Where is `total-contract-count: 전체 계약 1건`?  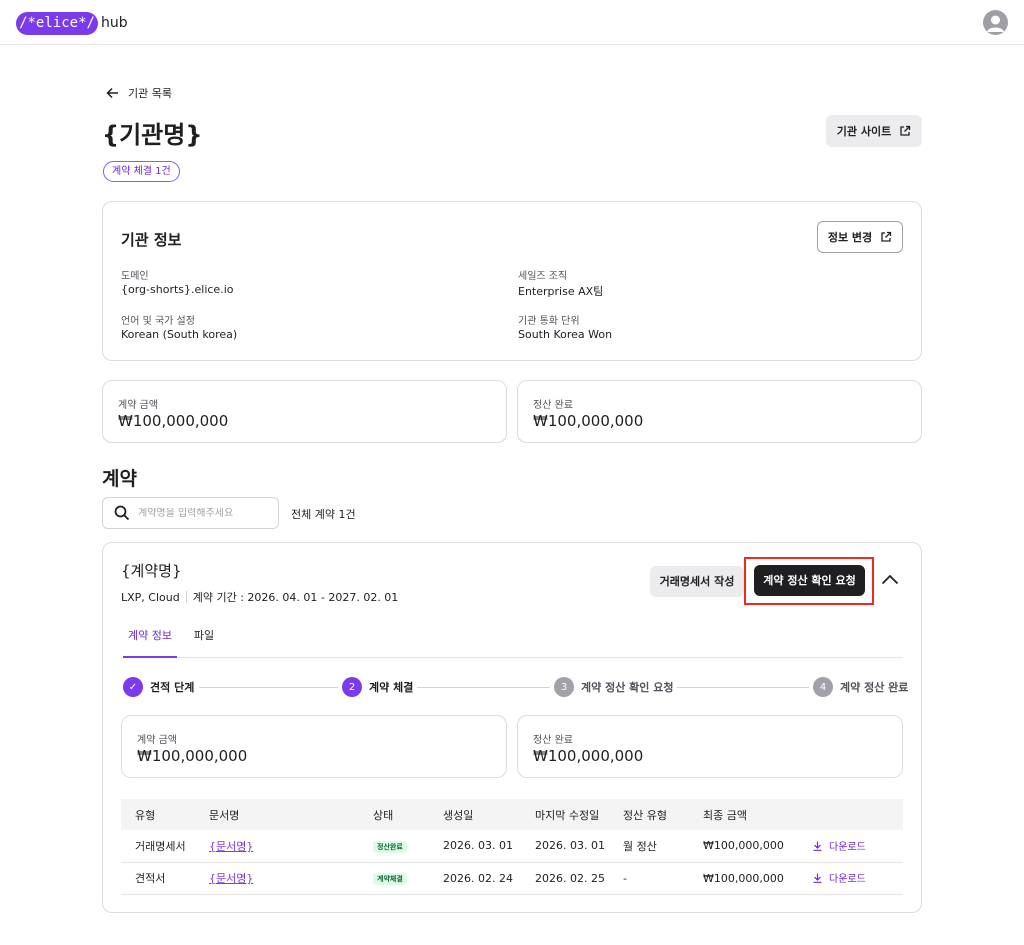
total-contract-count: 전체 계약 1건 is located at coordinates (323, 514).